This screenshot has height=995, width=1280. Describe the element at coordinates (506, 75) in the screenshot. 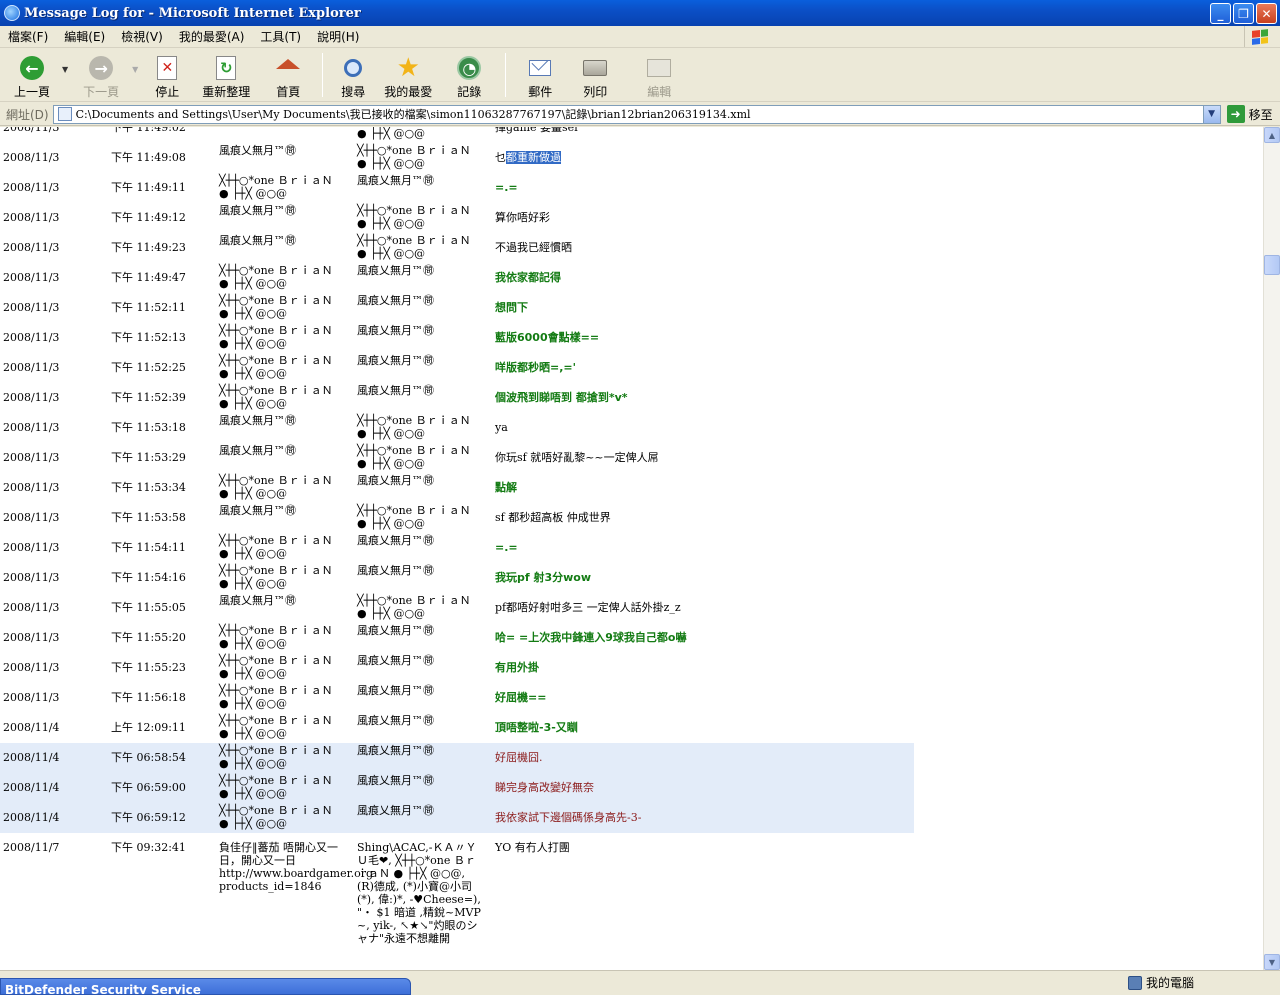

I see `toolbar-separator` at that location.